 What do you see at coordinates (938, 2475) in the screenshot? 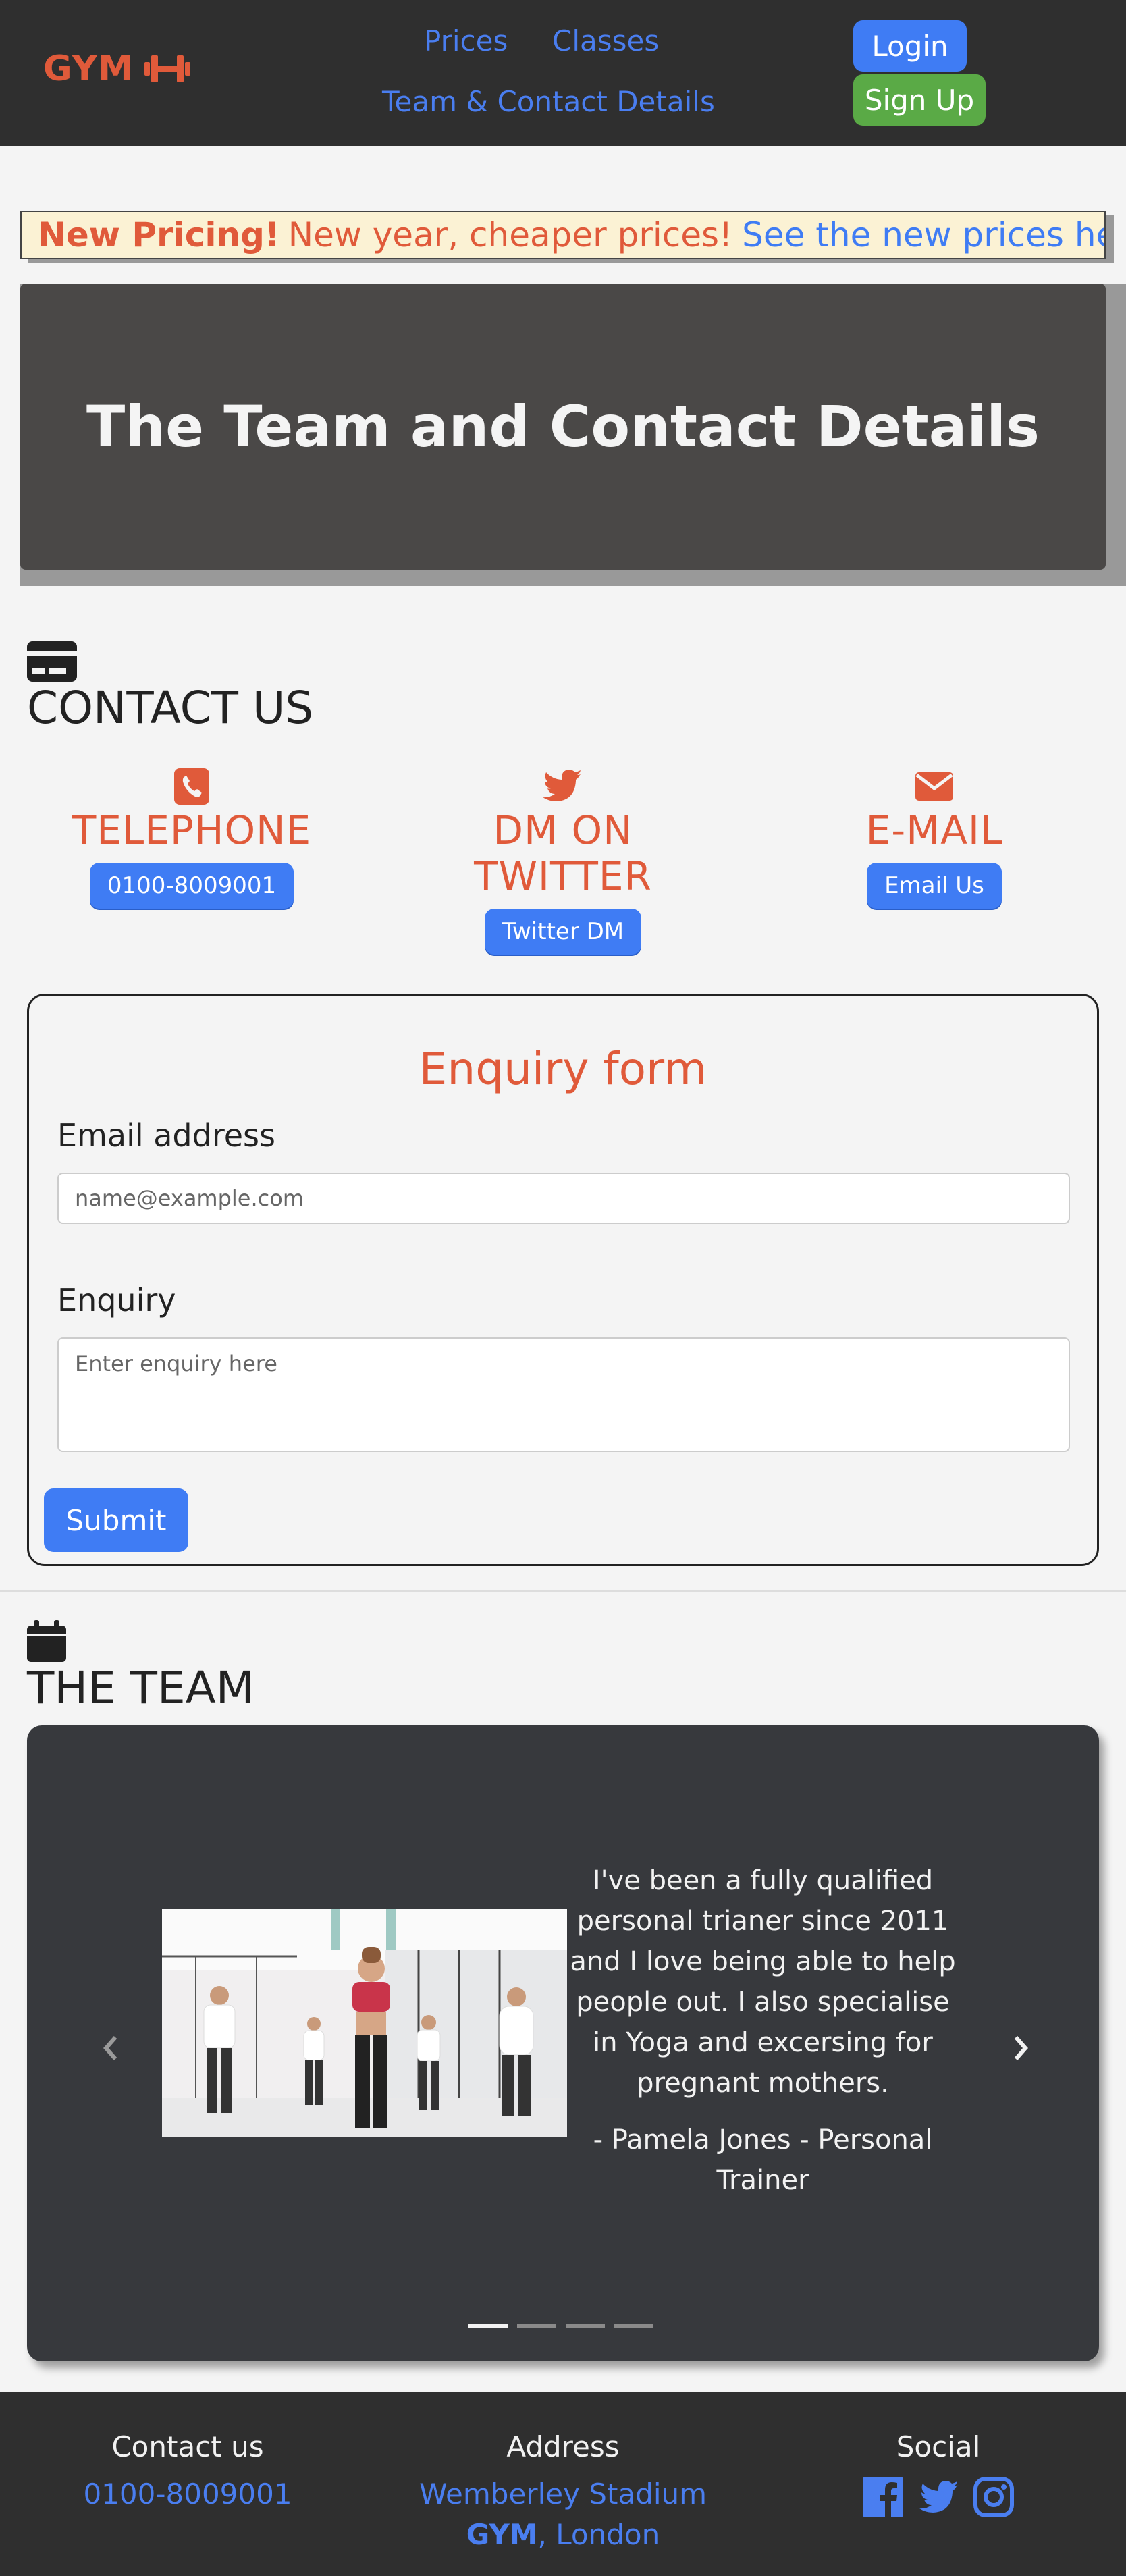
I see `footer-social: Social` at bounding box center [938, 2475].